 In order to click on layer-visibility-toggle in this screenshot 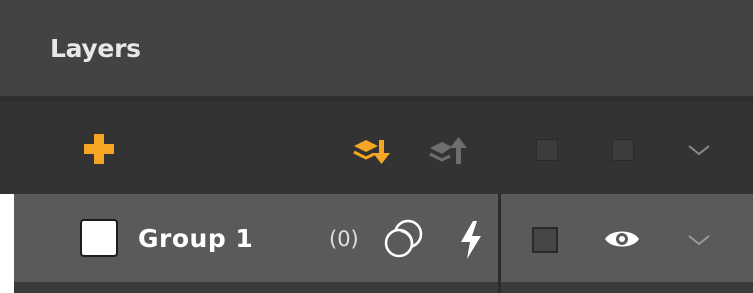, I will do `click(622, 239)`.